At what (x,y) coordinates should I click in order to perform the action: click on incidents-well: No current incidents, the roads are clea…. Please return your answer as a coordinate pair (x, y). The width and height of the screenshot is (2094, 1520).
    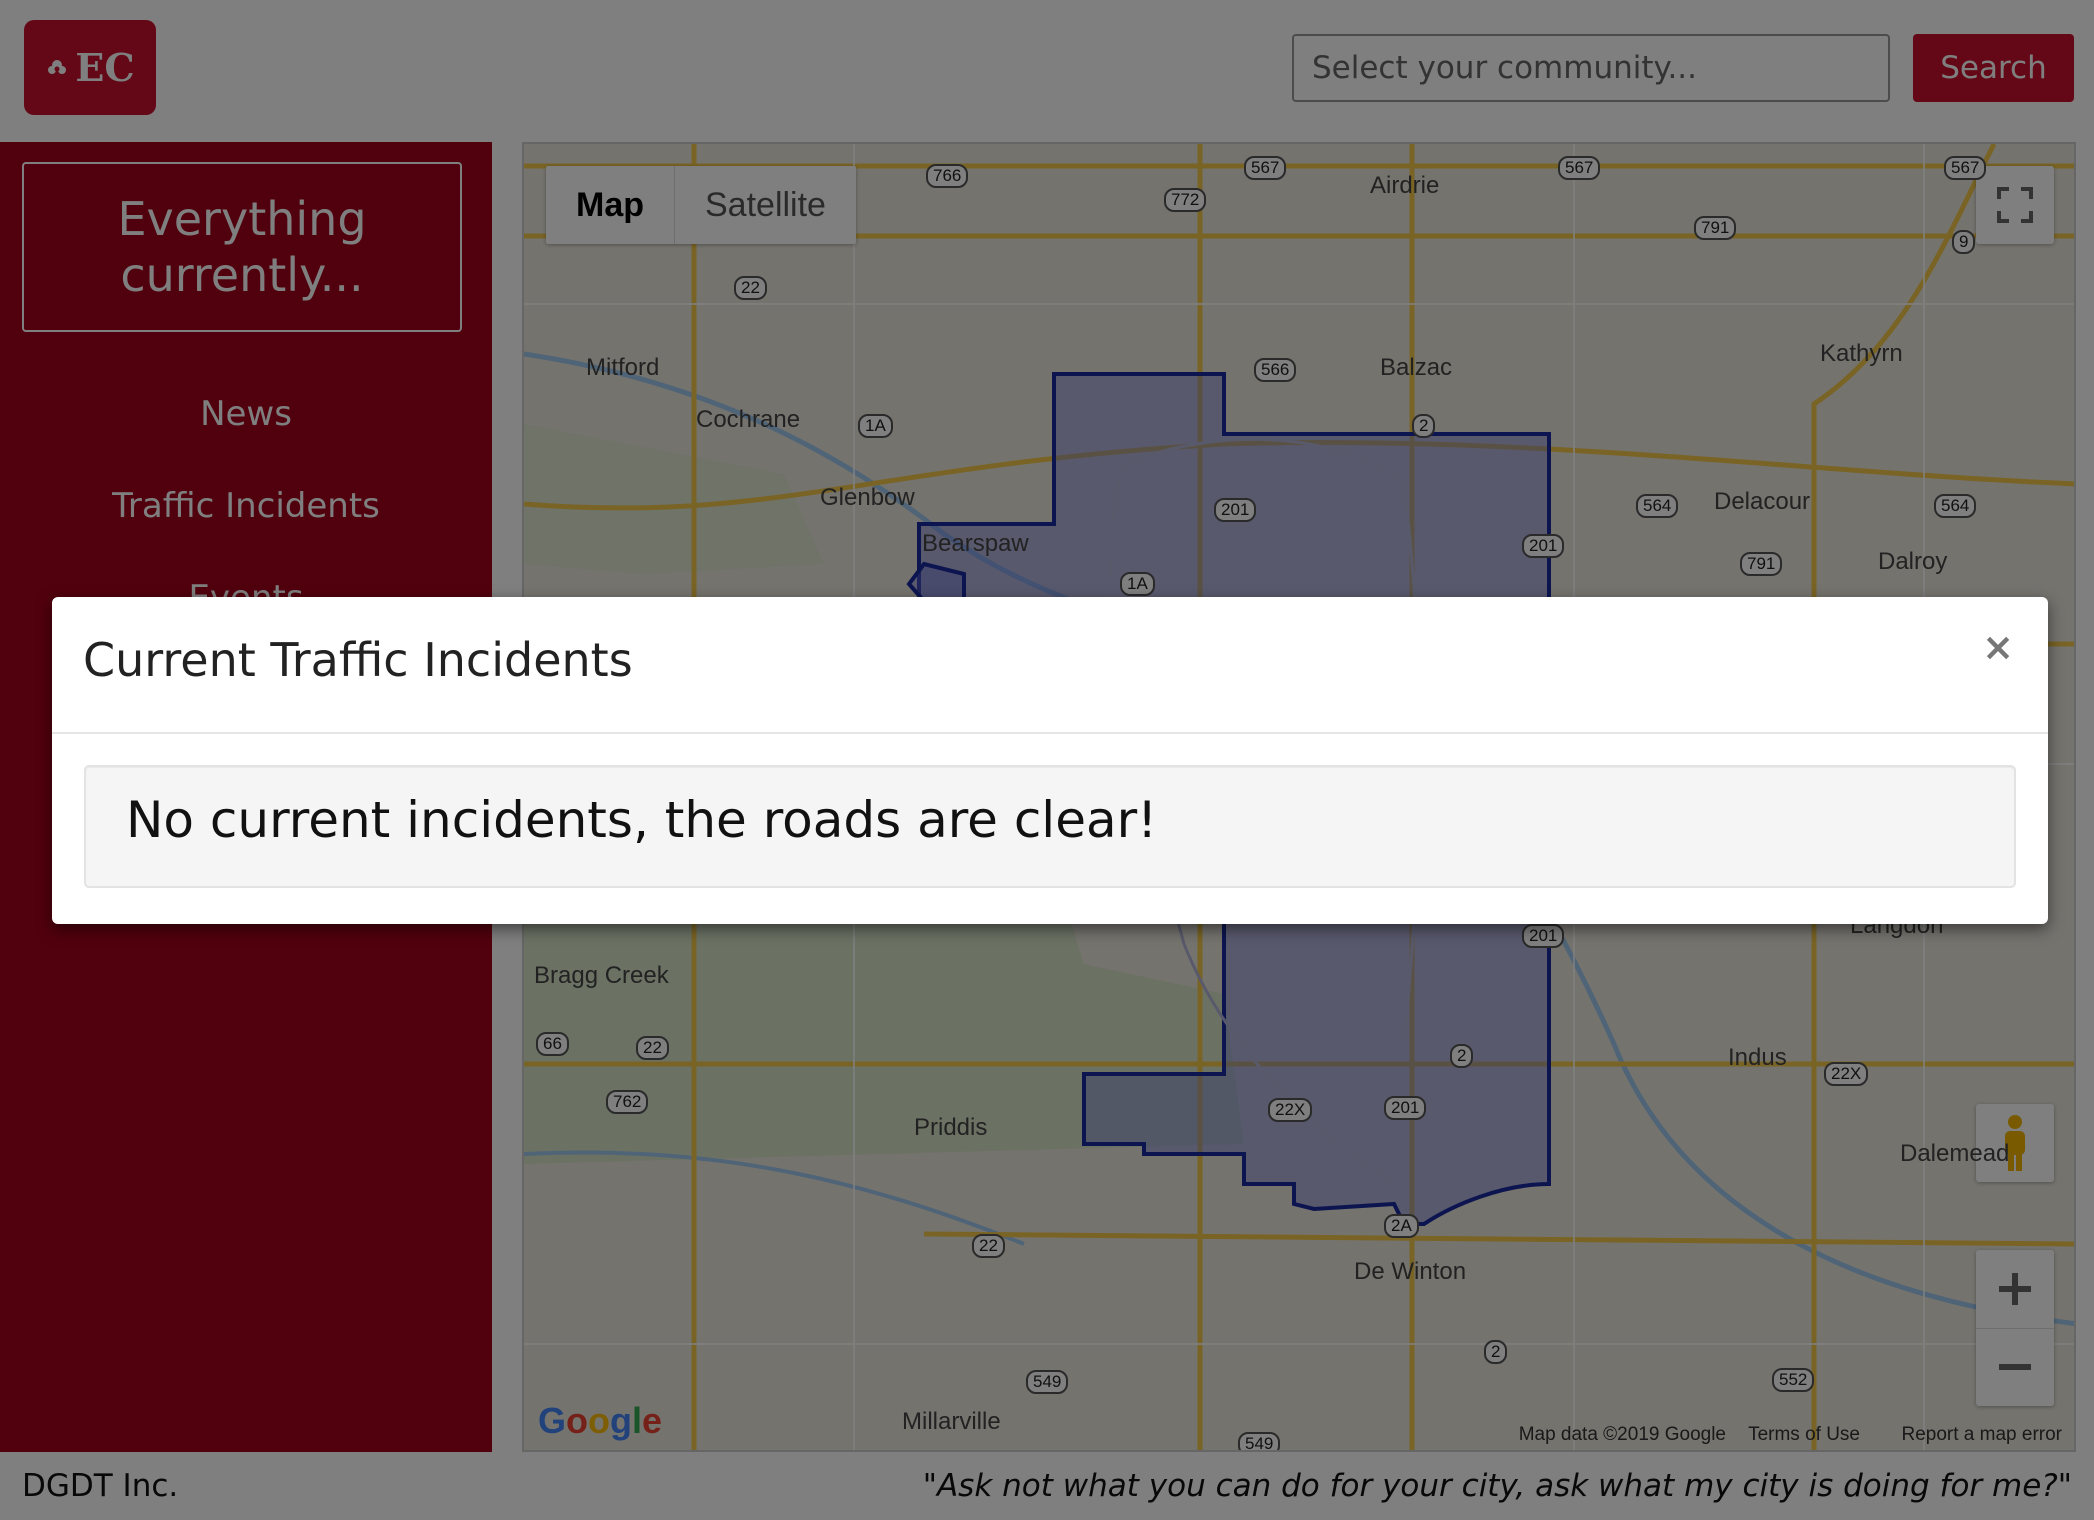
    Looking at the image, I should click on (1050, 826).